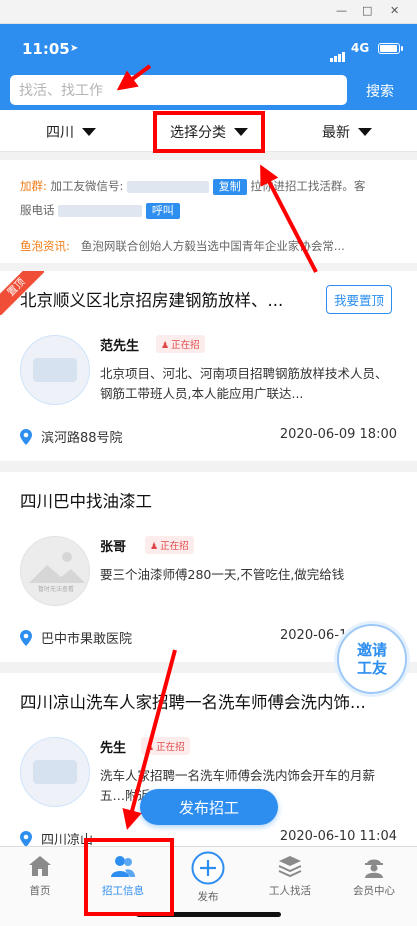 The image size is (417, 926). I want to click on contact-name: 先生, so click(113, 748).